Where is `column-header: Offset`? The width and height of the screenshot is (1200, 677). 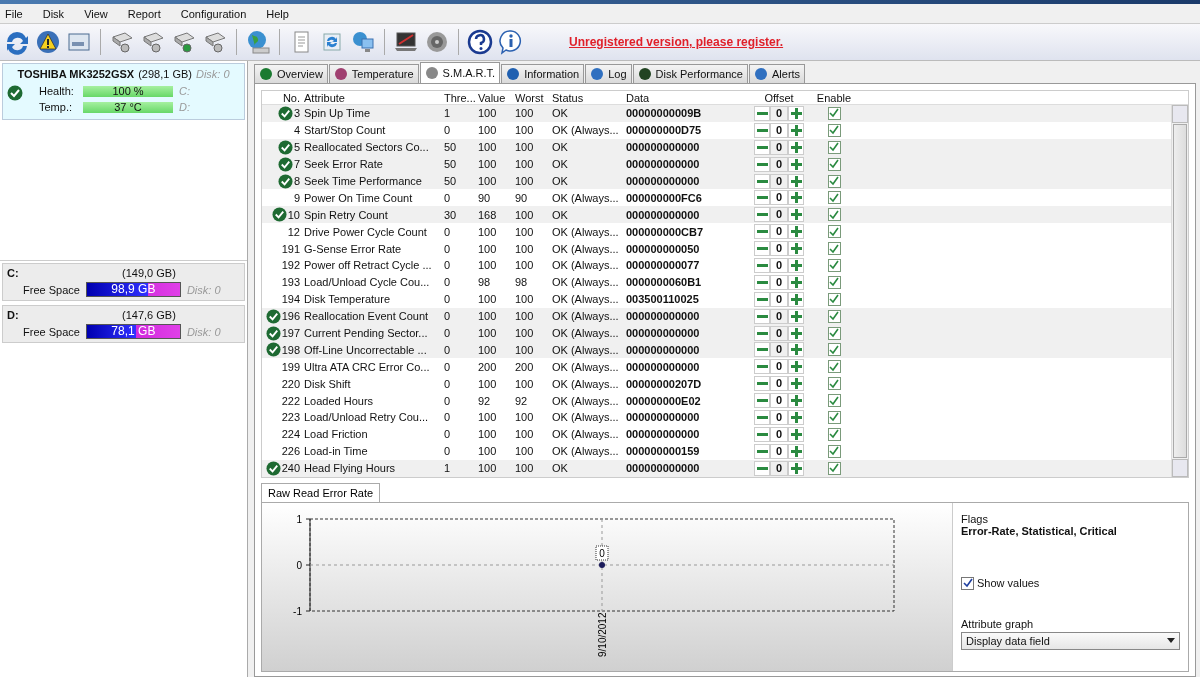
column-header: Offset is located at coordinates (778, 97).